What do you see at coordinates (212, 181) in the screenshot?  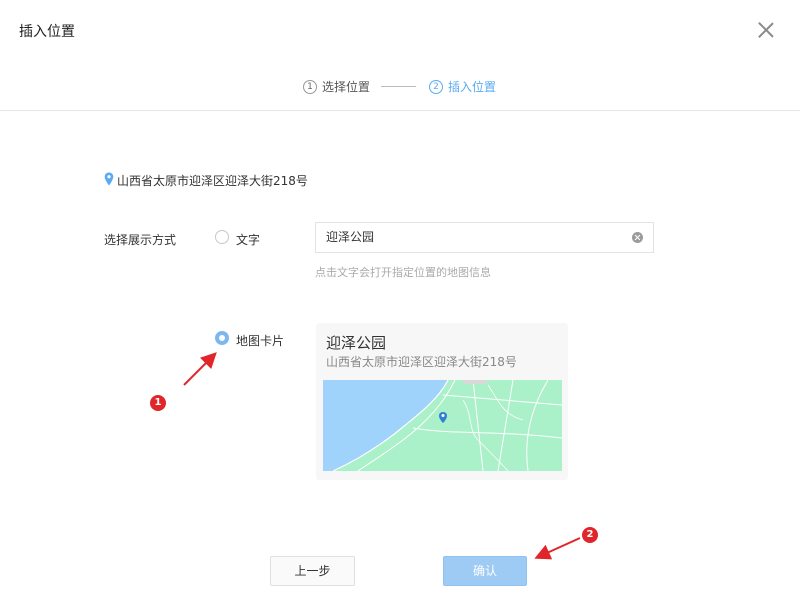 I see `location-address: 山西省太原市迎泽区迎泽大街218号` at bounding box center [212, 181].